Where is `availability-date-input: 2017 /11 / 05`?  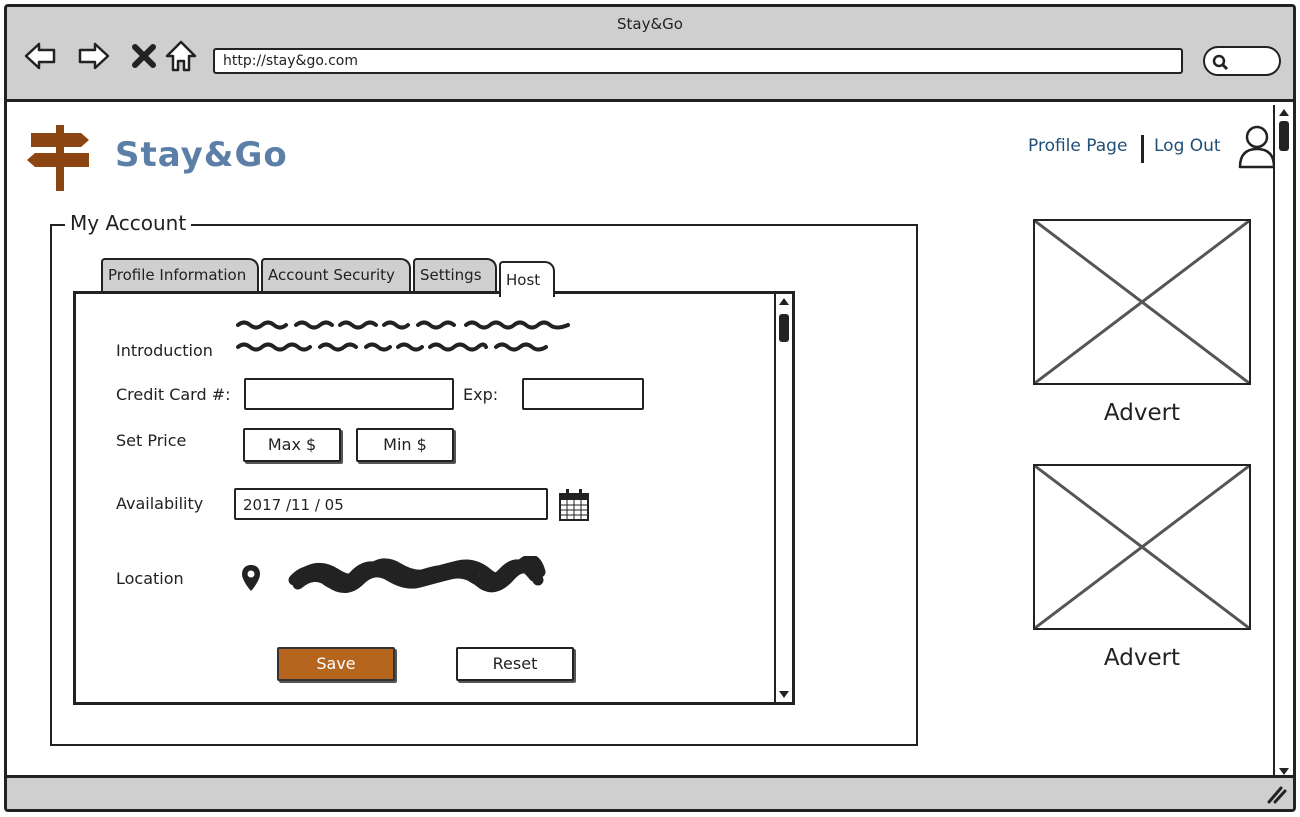 availability-date-input: 2017 /11 / 05 is located at coordinates (391, 504).